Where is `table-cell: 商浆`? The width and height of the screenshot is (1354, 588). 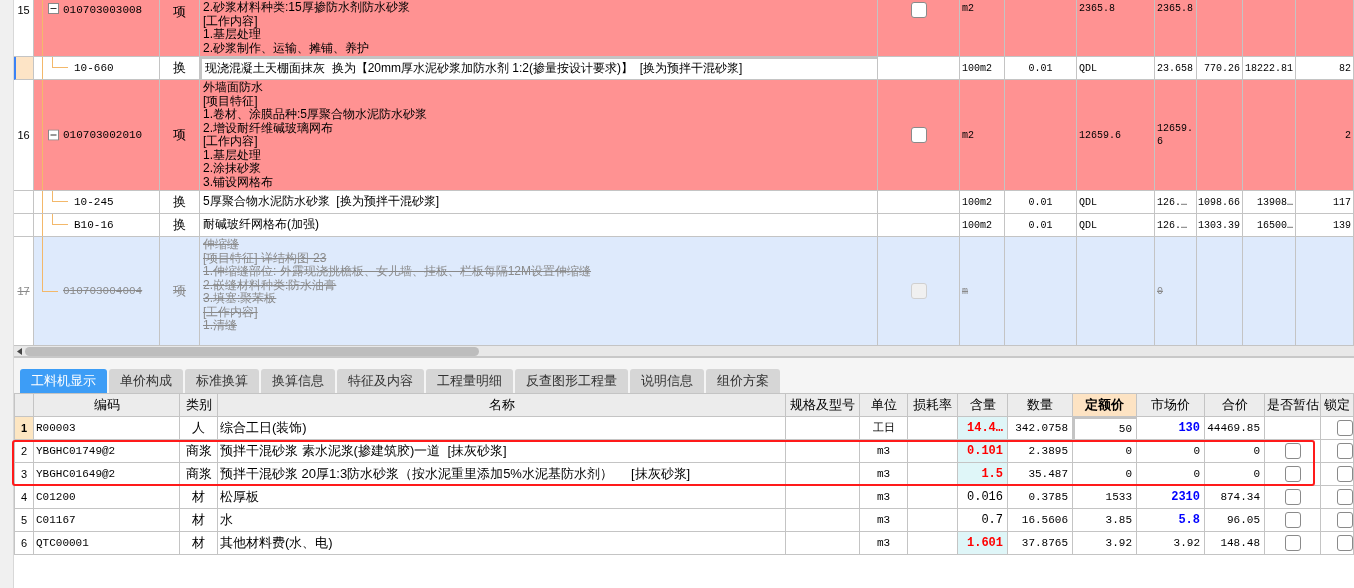 table-cell: 商浆 is located at coordinates (199, 451).